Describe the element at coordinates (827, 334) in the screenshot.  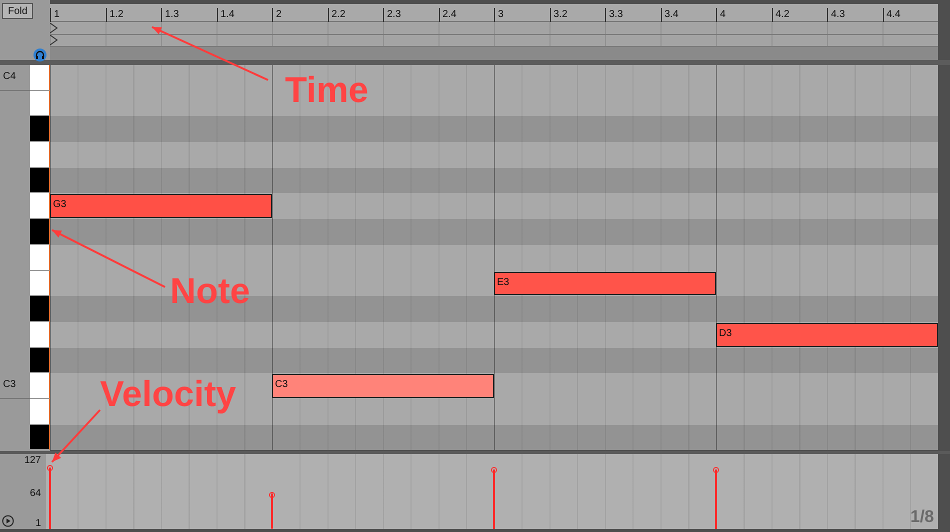
I see `midi-note: D3` at that location.